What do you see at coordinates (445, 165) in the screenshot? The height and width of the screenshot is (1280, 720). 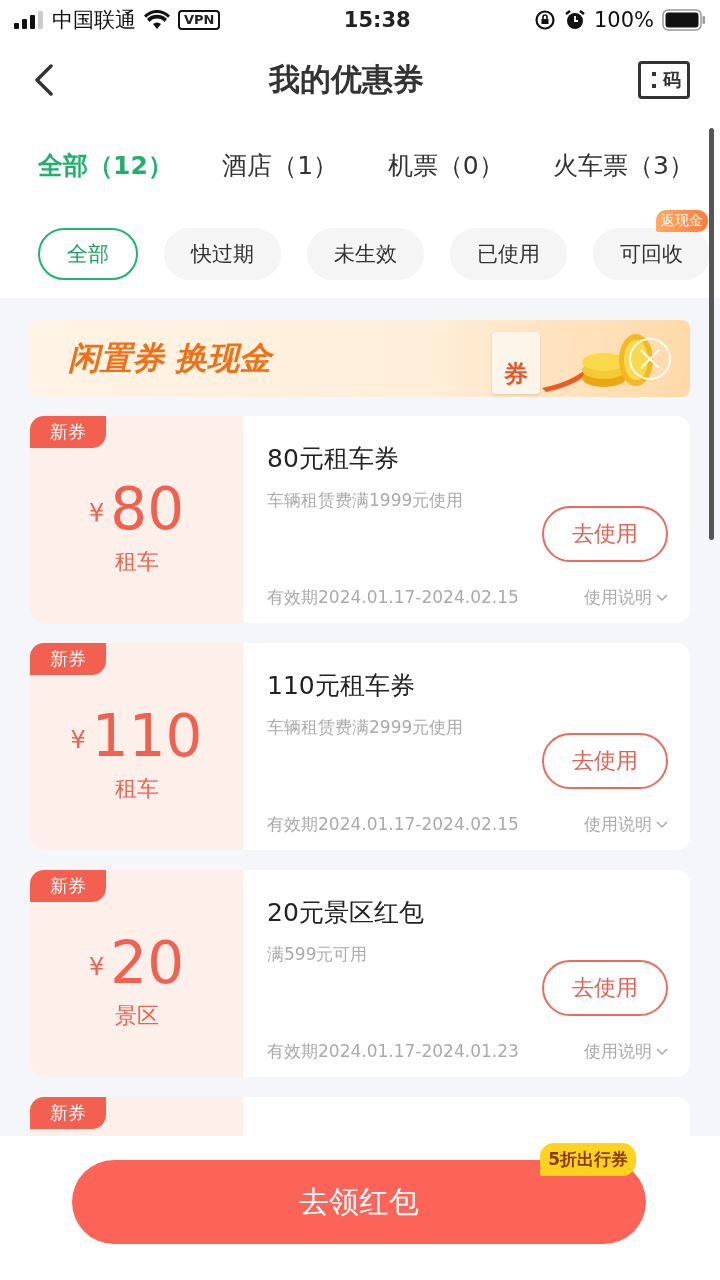 I see `category-tab: 机票（0）` at bounding box center [445, 165].